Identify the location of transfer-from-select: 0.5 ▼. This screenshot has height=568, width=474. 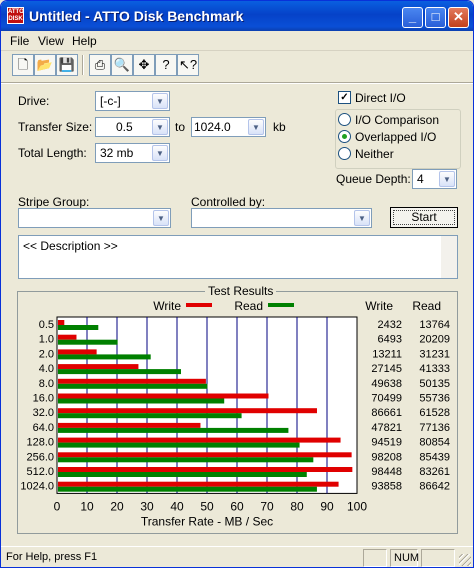
(132, 127).